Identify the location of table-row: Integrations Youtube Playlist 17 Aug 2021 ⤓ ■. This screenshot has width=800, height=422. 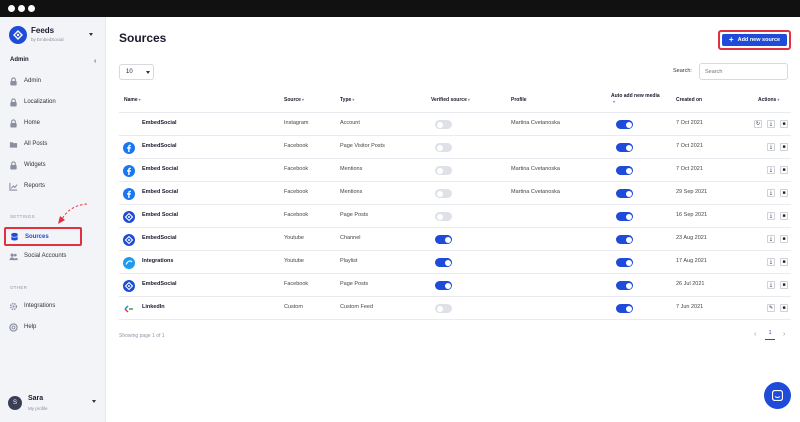
(453, 262).